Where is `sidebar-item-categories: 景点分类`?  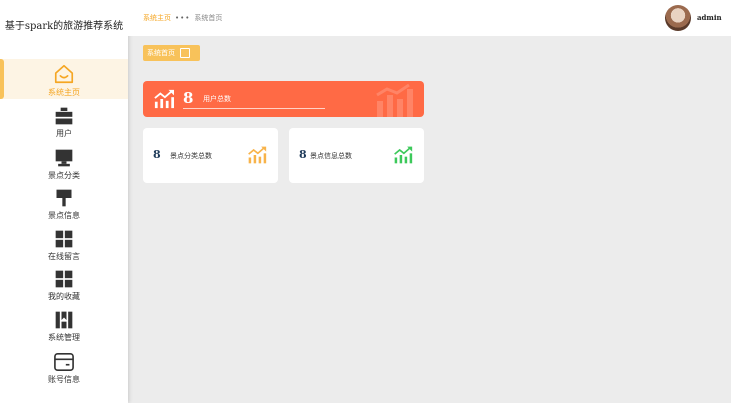
sidebar-item-categories: 景点分类 is located at coordinates (64, 164).